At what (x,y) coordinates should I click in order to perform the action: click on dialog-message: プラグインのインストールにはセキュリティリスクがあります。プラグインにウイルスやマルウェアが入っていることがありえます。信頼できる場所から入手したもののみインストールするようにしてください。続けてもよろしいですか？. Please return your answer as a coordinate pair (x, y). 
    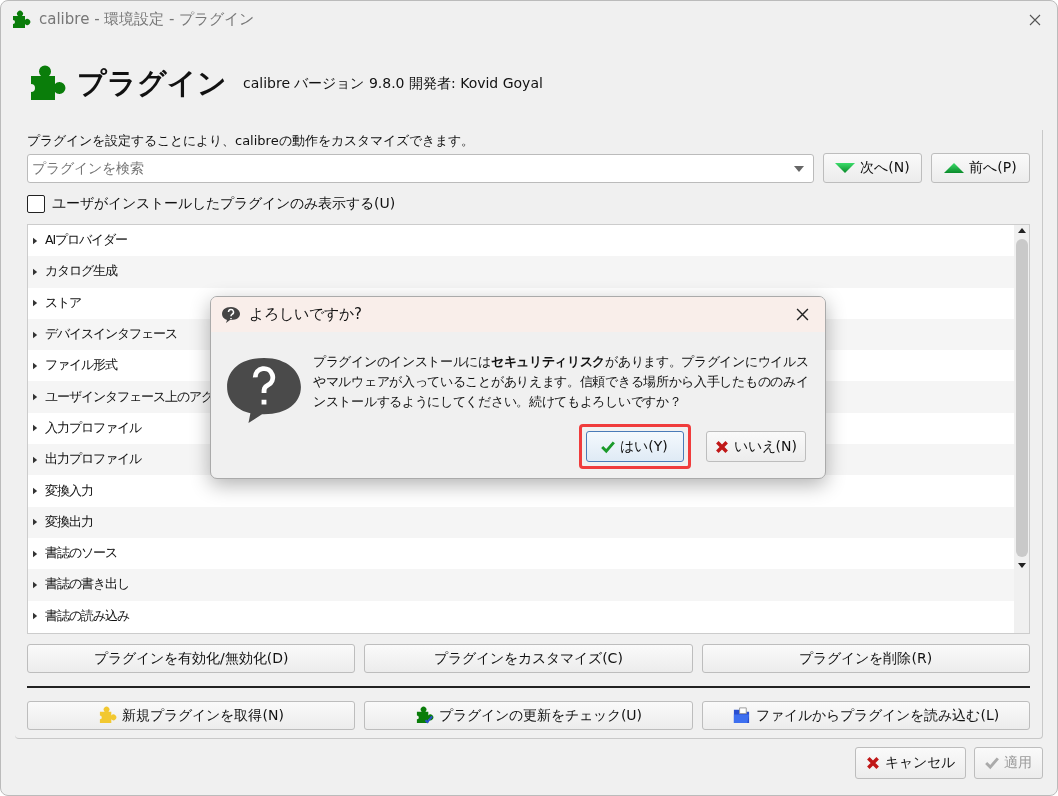
    Looking at the image, I should click on (561, 382).